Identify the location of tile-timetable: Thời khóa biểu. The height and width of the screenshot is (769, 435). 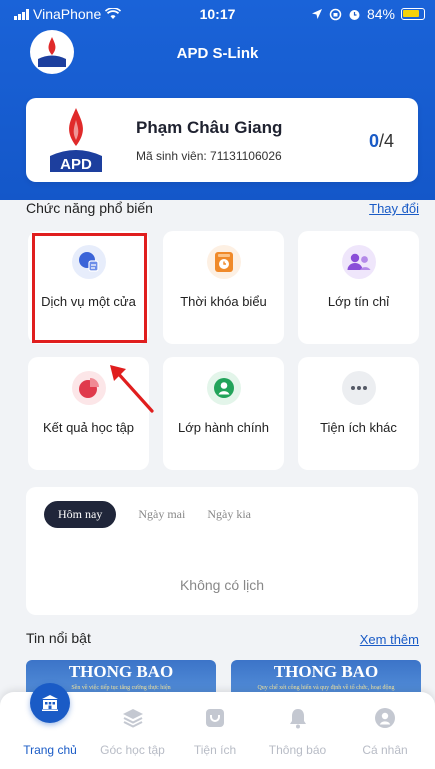
(223, 287).